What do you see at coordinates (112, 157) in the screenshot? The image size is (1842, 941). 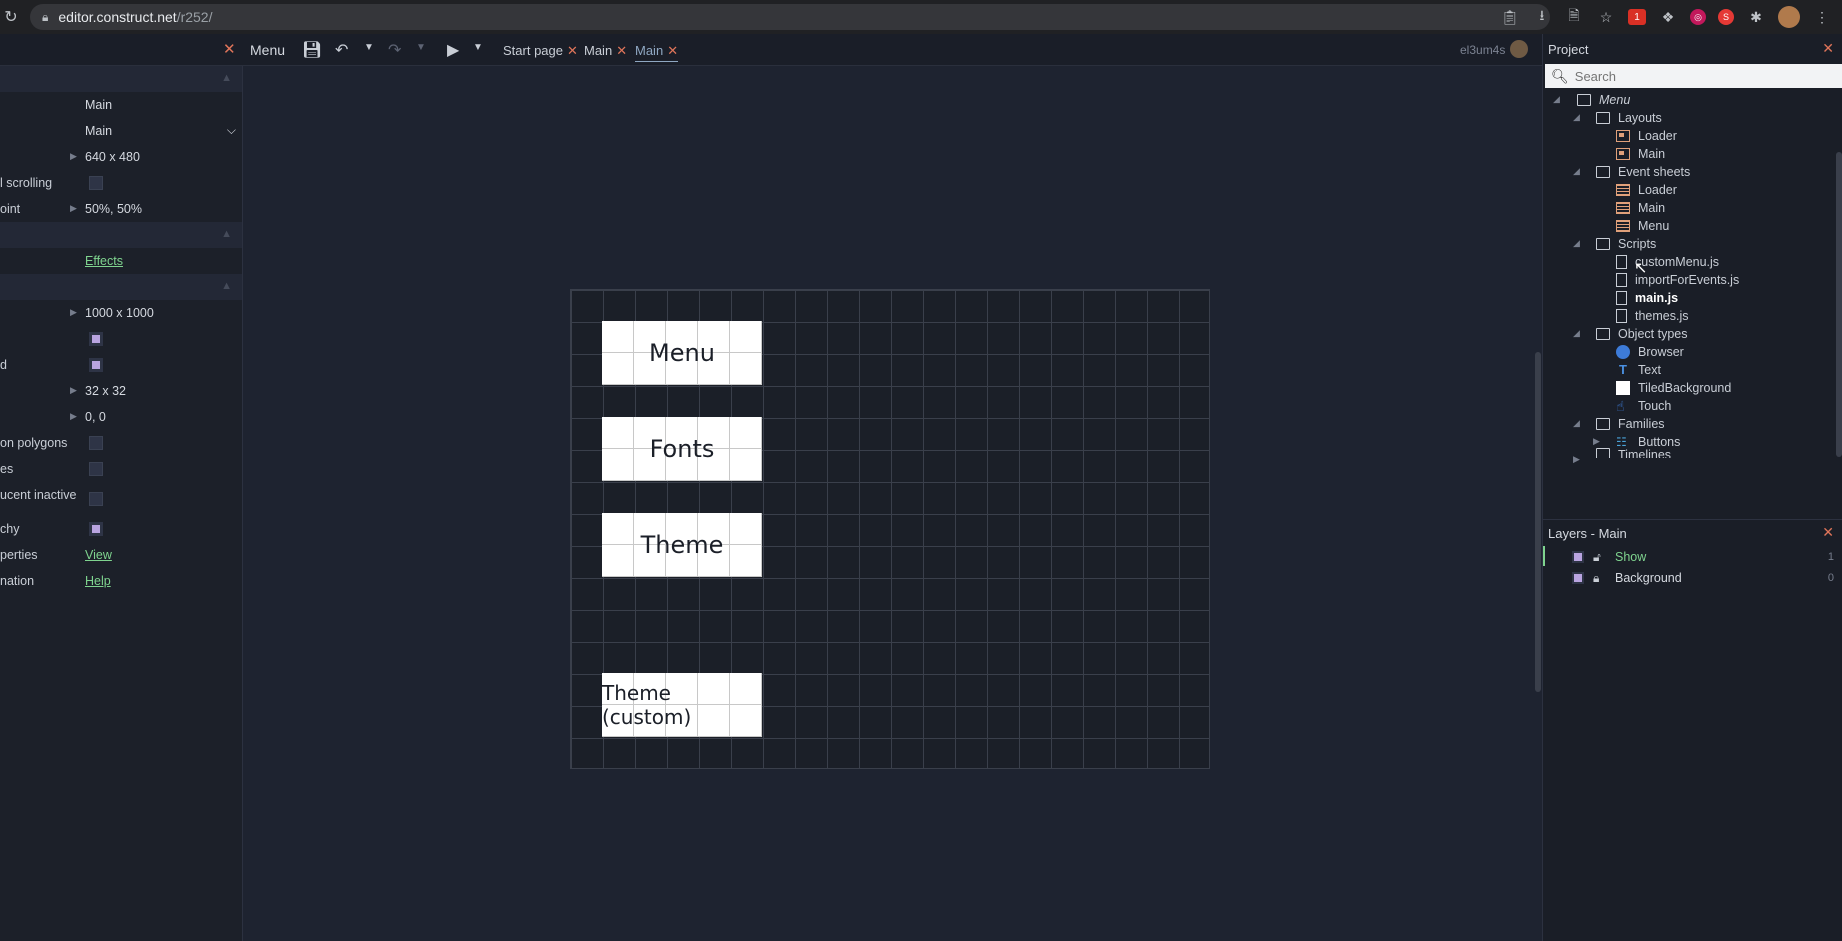 I see `prop-value: 640 x 480` at bounding box center [112, 157].